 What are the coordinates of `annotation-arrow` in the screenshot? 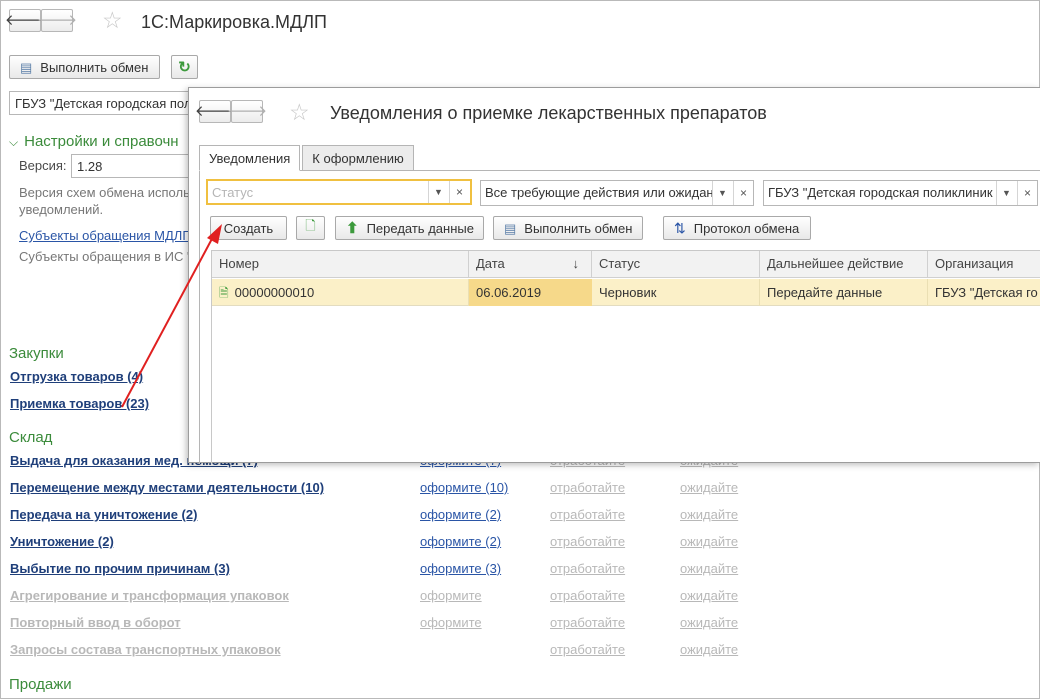 It's located at (171, 316).